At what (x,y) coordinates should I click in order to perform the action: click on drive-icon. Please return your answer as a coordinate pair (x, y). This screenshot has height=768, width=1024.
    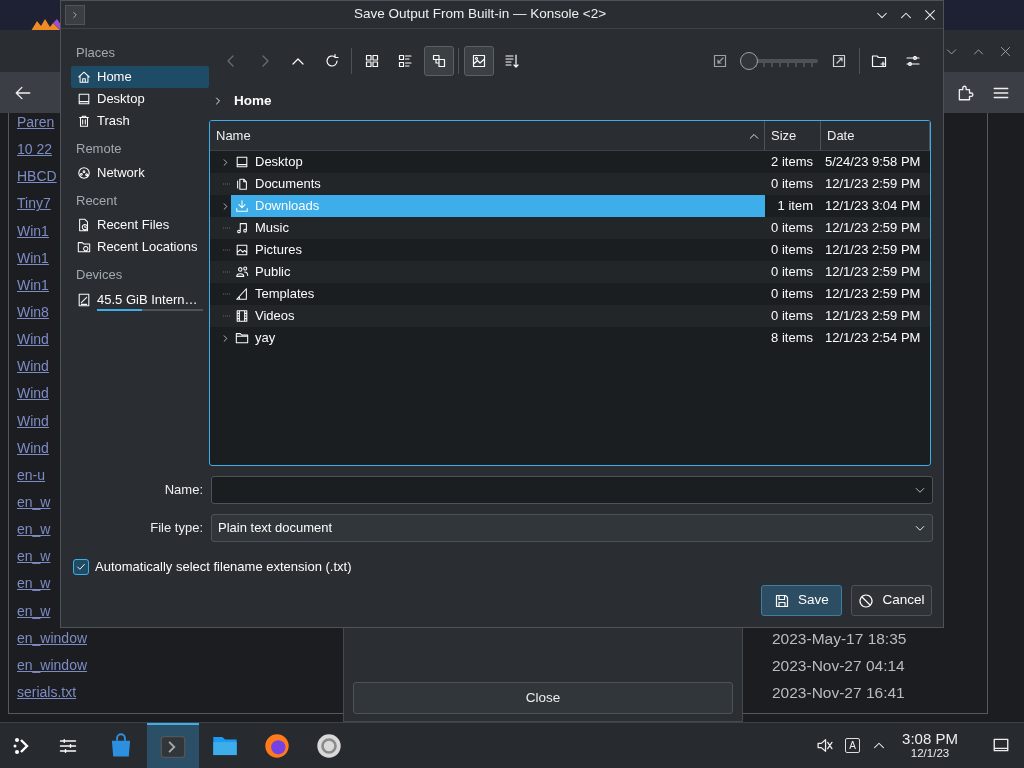
    Looking at the image, I should click on (84, 300).